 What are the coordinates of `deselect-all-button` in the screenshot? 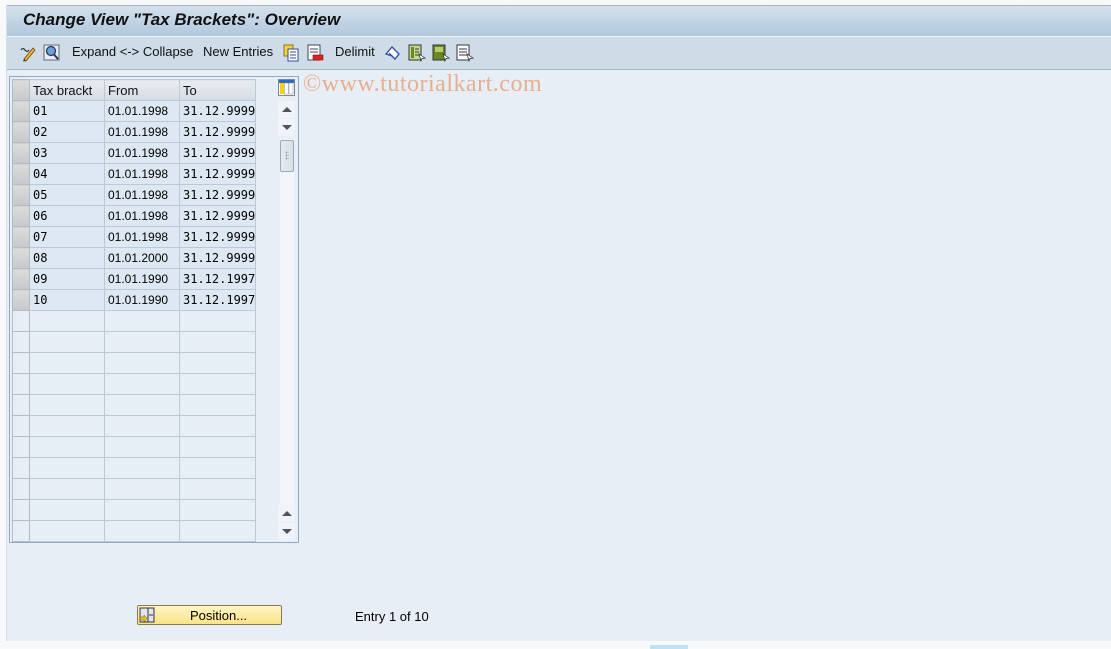 It's located at (465, 53).